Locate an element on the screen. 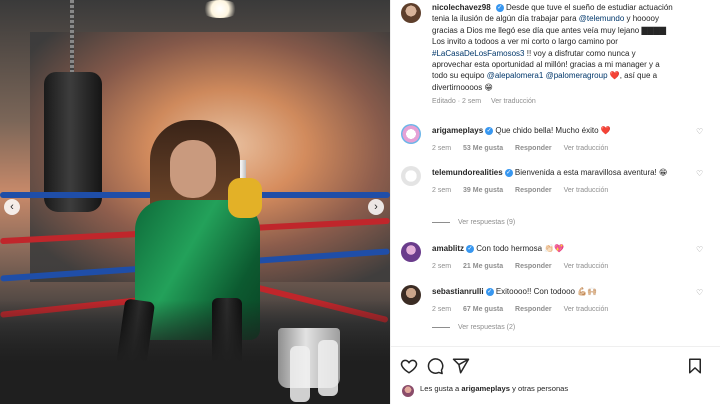 The height and width of the screenshot is (404, 720). comment-username: telemundorealities is located at coordinates (467, 172).